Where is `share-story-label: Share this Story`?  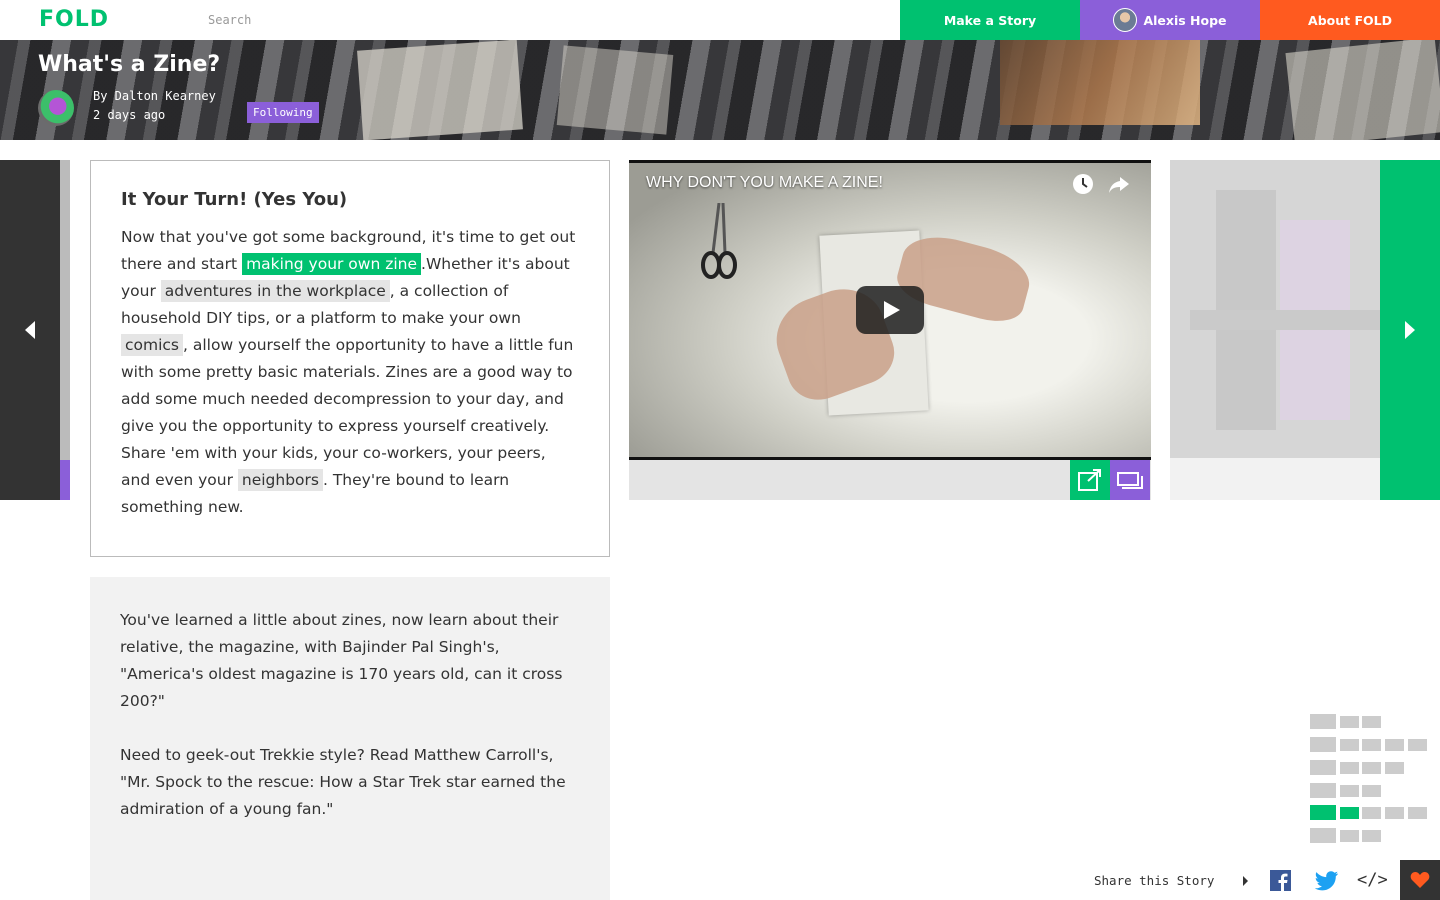 share-story-label: Share this Story is located at coordinates (1154, 880).